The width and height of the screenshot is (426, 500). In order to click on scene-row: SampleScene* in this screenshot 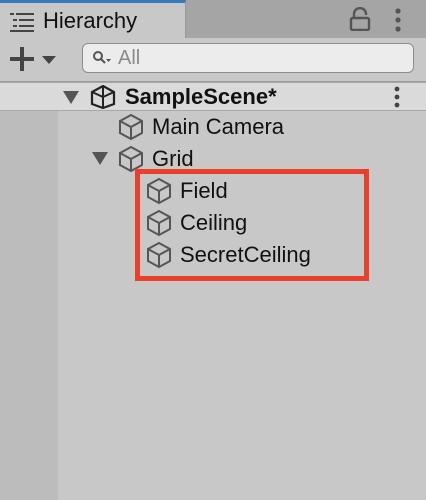, I will do `click(213, 96)`.